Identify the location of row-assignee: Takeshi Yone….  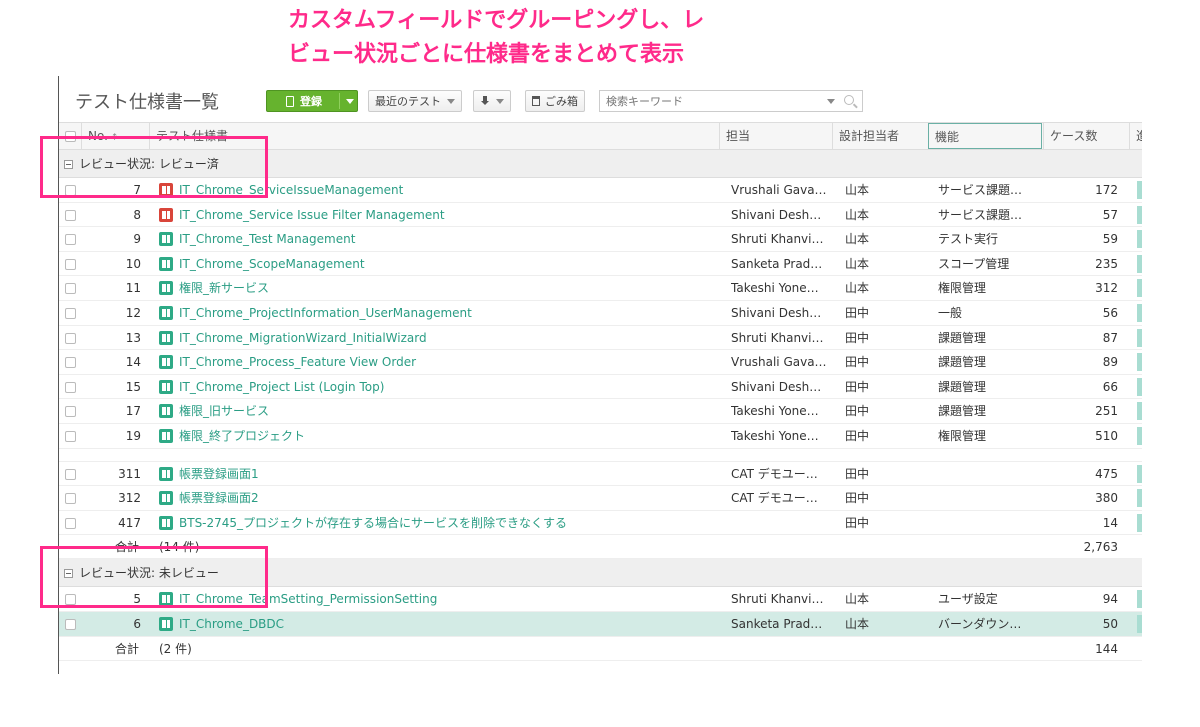
(775, 411).